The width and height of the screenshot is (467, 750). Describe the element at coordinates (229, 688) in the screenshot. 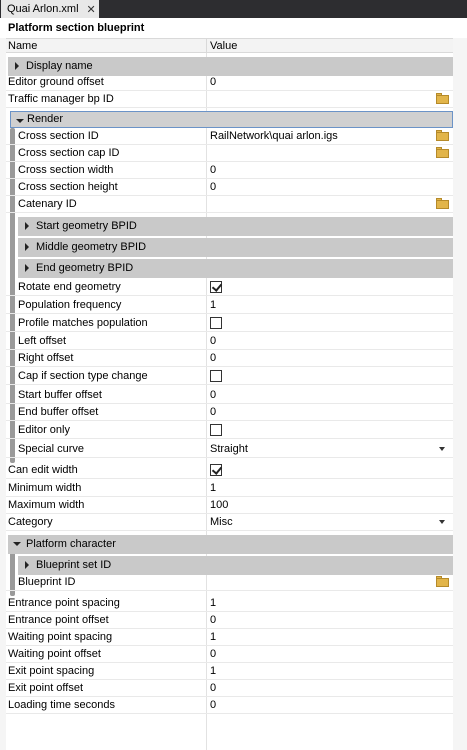

I see `property-row-exit-point-offset: Exit point offset 0` at that location.